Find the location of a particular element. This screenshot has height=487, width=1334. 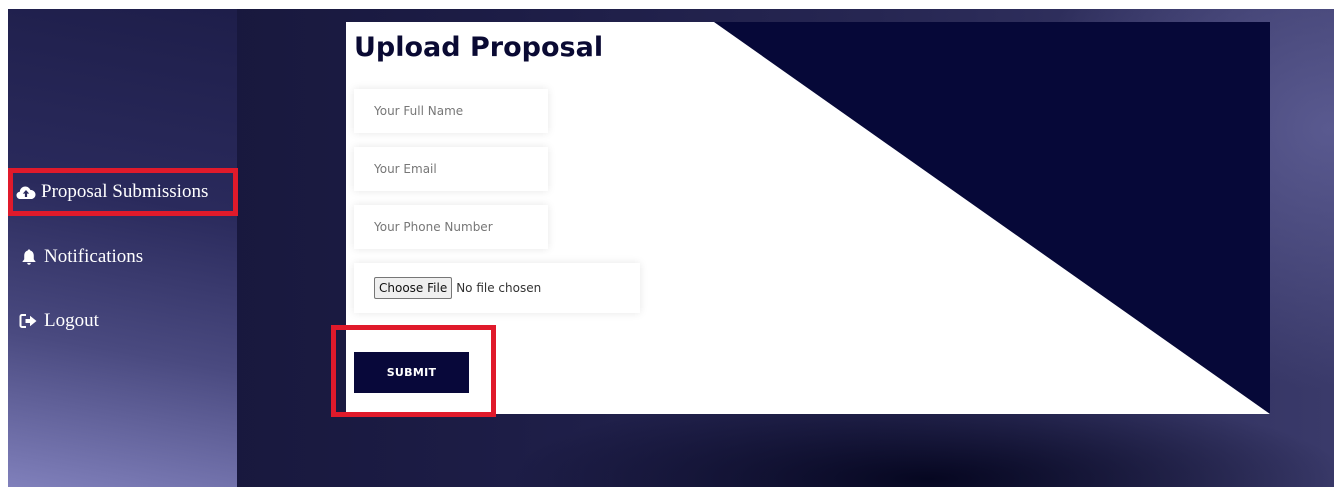

page-title: Upload Proposal is located at coordinates (479, 47).